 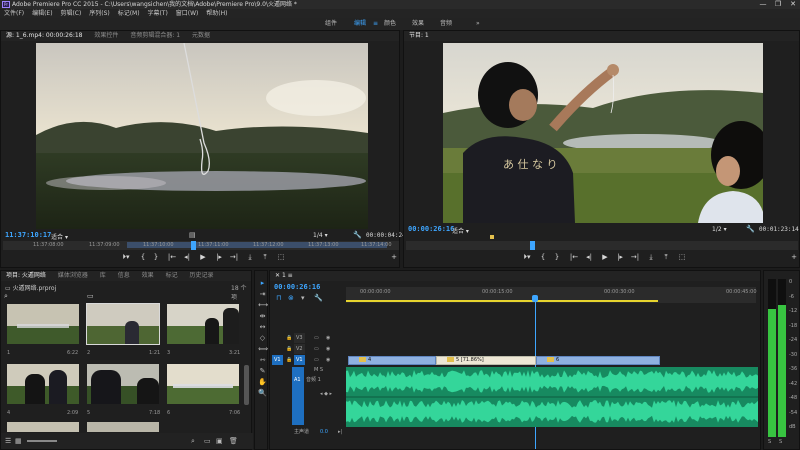 What do you see at coordinates (299, 338) in the screenshot?
I see `track-label-v3: V3` at bounding box center [299, 338].